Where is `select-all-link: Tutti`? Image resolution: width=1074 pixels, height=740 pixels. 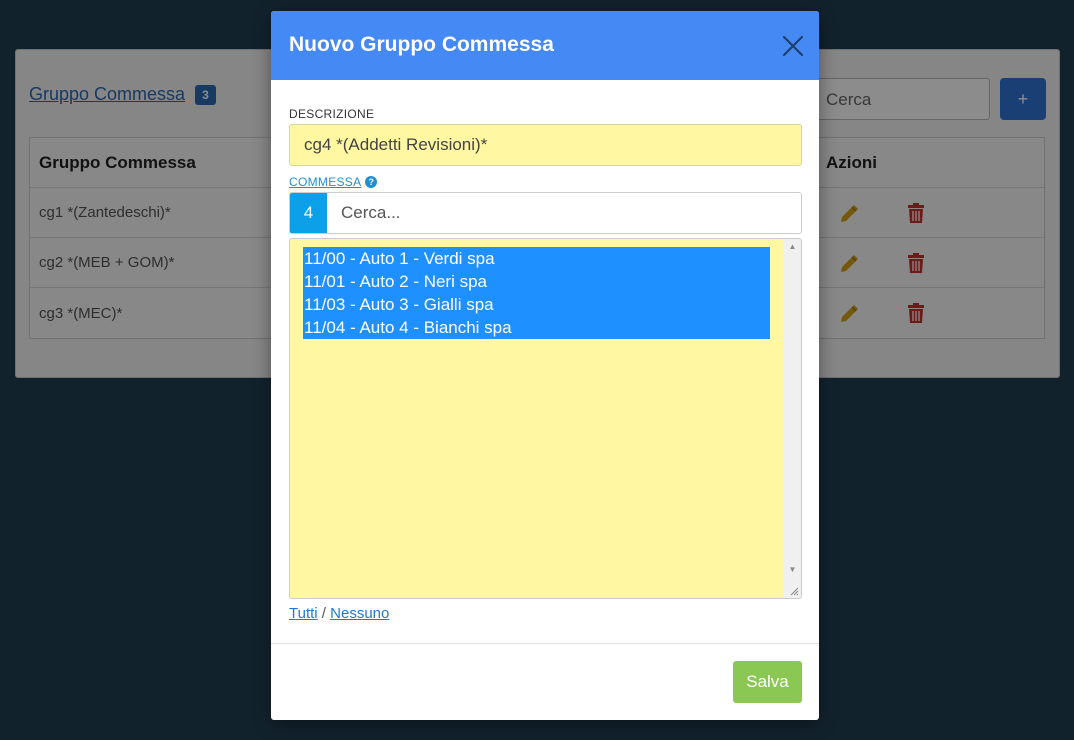 select-all-link: Tutti is located at coordinates (303, 613).